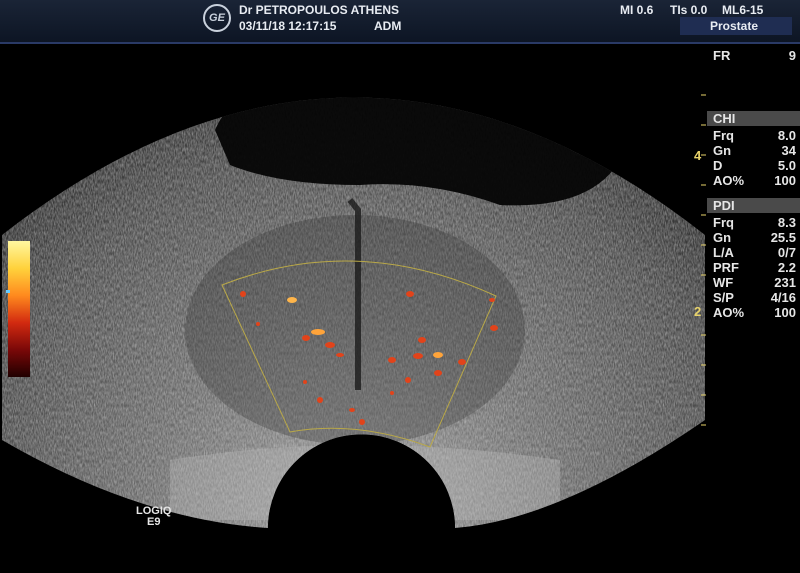 The image size is (800, 573). I want to click on device-model: LOGIQ E9, so click(153, 517).